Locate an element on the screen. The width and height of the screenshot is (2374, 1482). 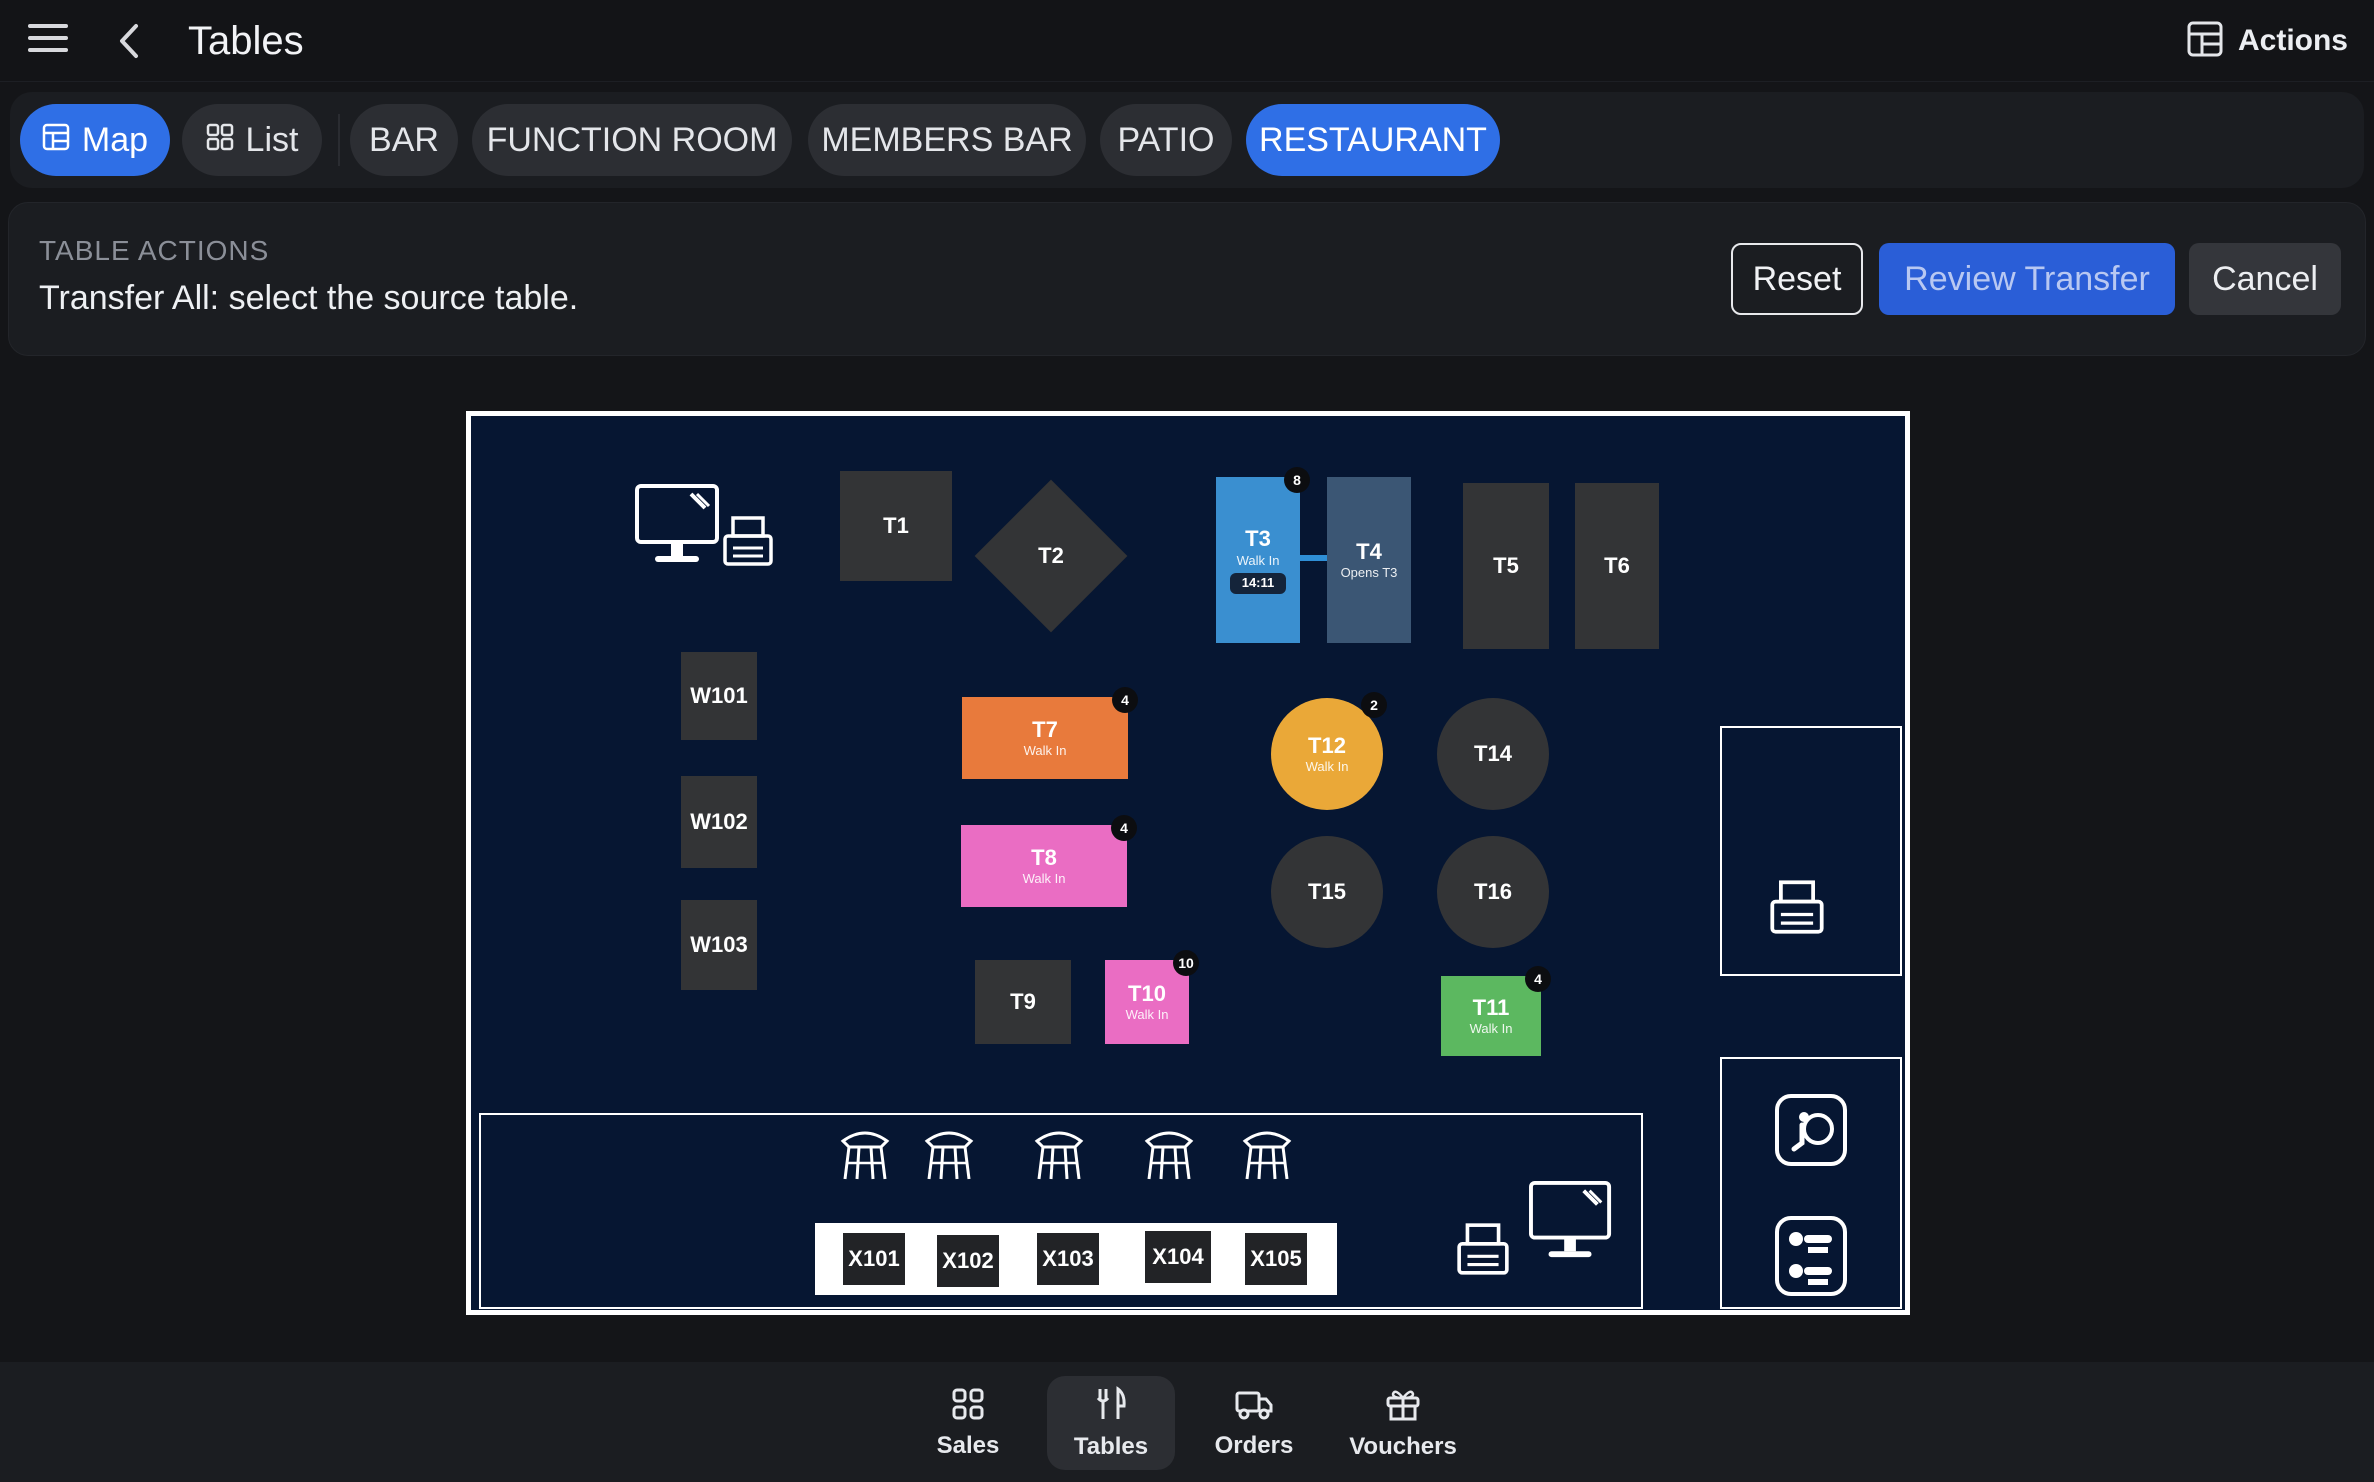
tab-restaurant: RESTAURANT is located at coordinates (1373, 140).